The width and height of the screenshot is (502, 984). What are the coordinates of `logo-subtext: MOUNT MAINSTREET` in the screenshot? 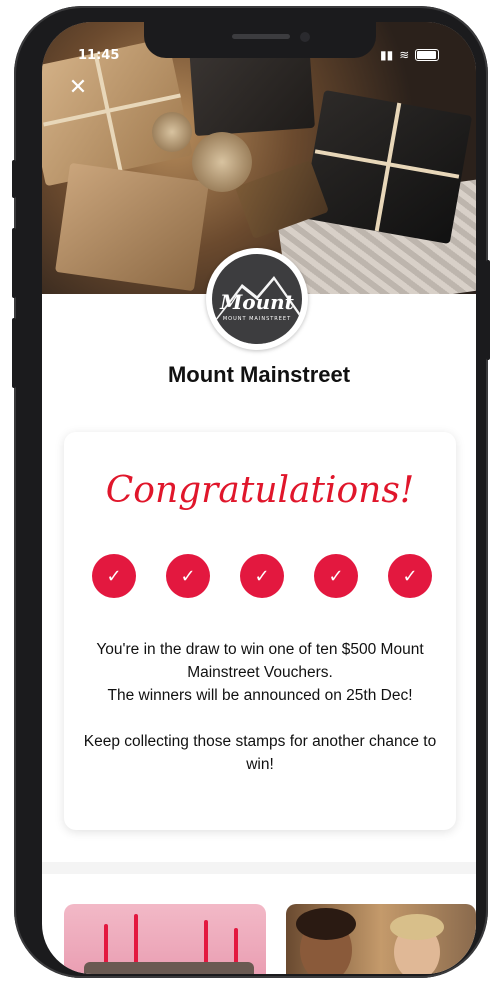 It's located at (257, 319).